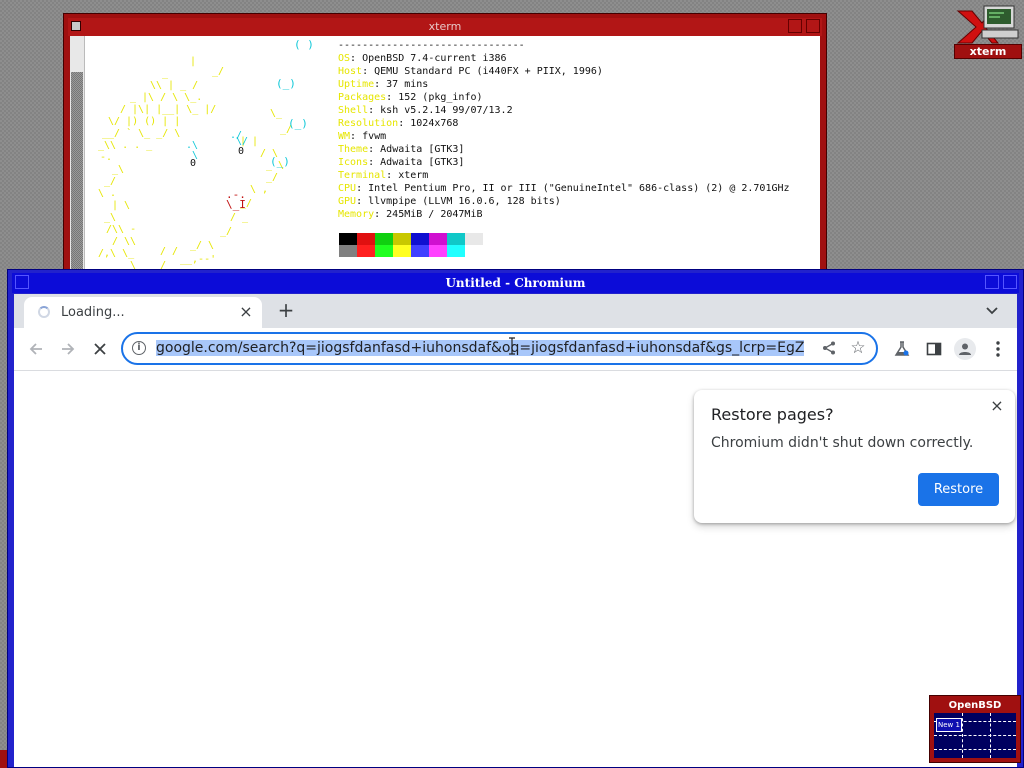 This screenshot has height=768, width=1024. What do you see at coordinates (356, 214) in the screenshot?
I see `info-key: Memory` at bounding box center [356, 214].